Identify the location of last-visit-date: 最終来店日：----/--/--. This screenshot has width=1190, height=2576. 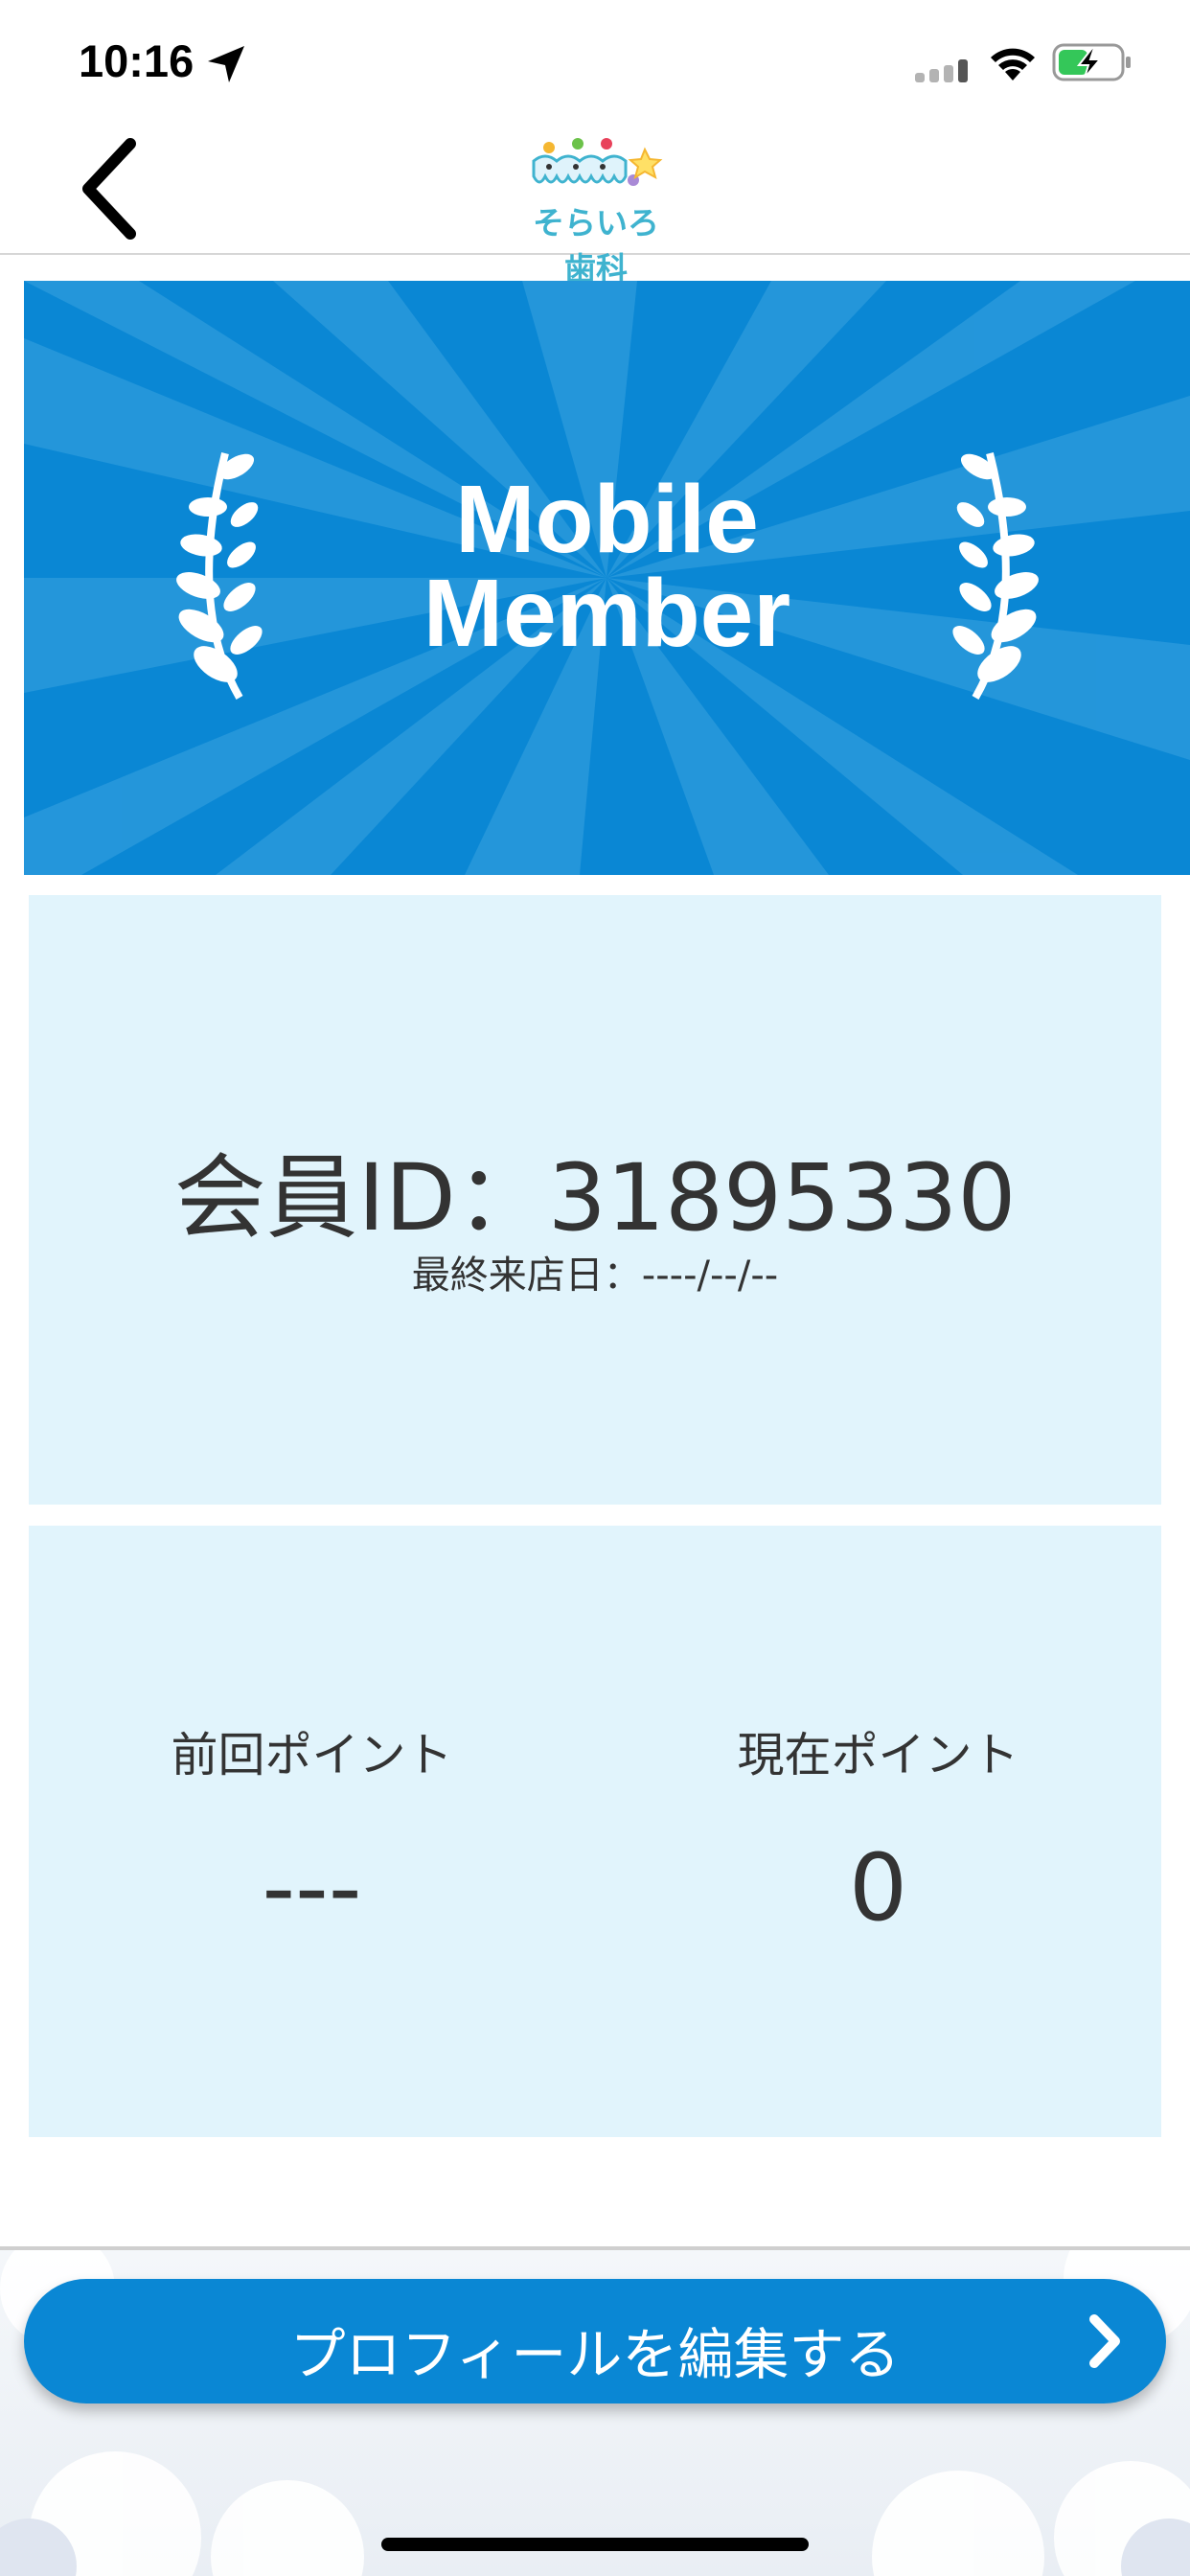
(595, 1276).